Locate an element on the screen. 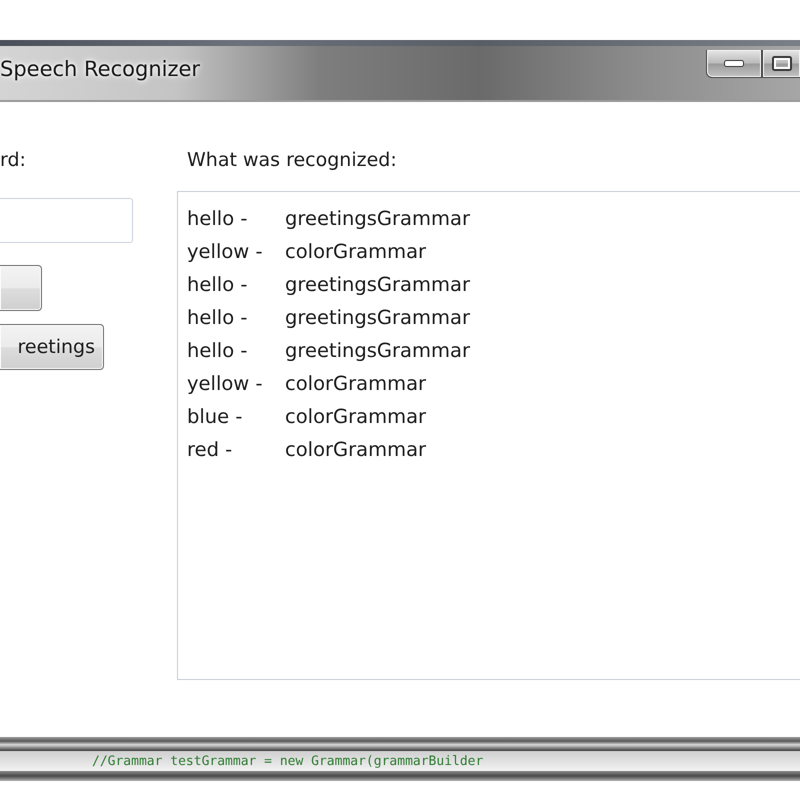 The height and width of the screenshot is (800, 800). minimize-button is located at coordinates (734, 64).